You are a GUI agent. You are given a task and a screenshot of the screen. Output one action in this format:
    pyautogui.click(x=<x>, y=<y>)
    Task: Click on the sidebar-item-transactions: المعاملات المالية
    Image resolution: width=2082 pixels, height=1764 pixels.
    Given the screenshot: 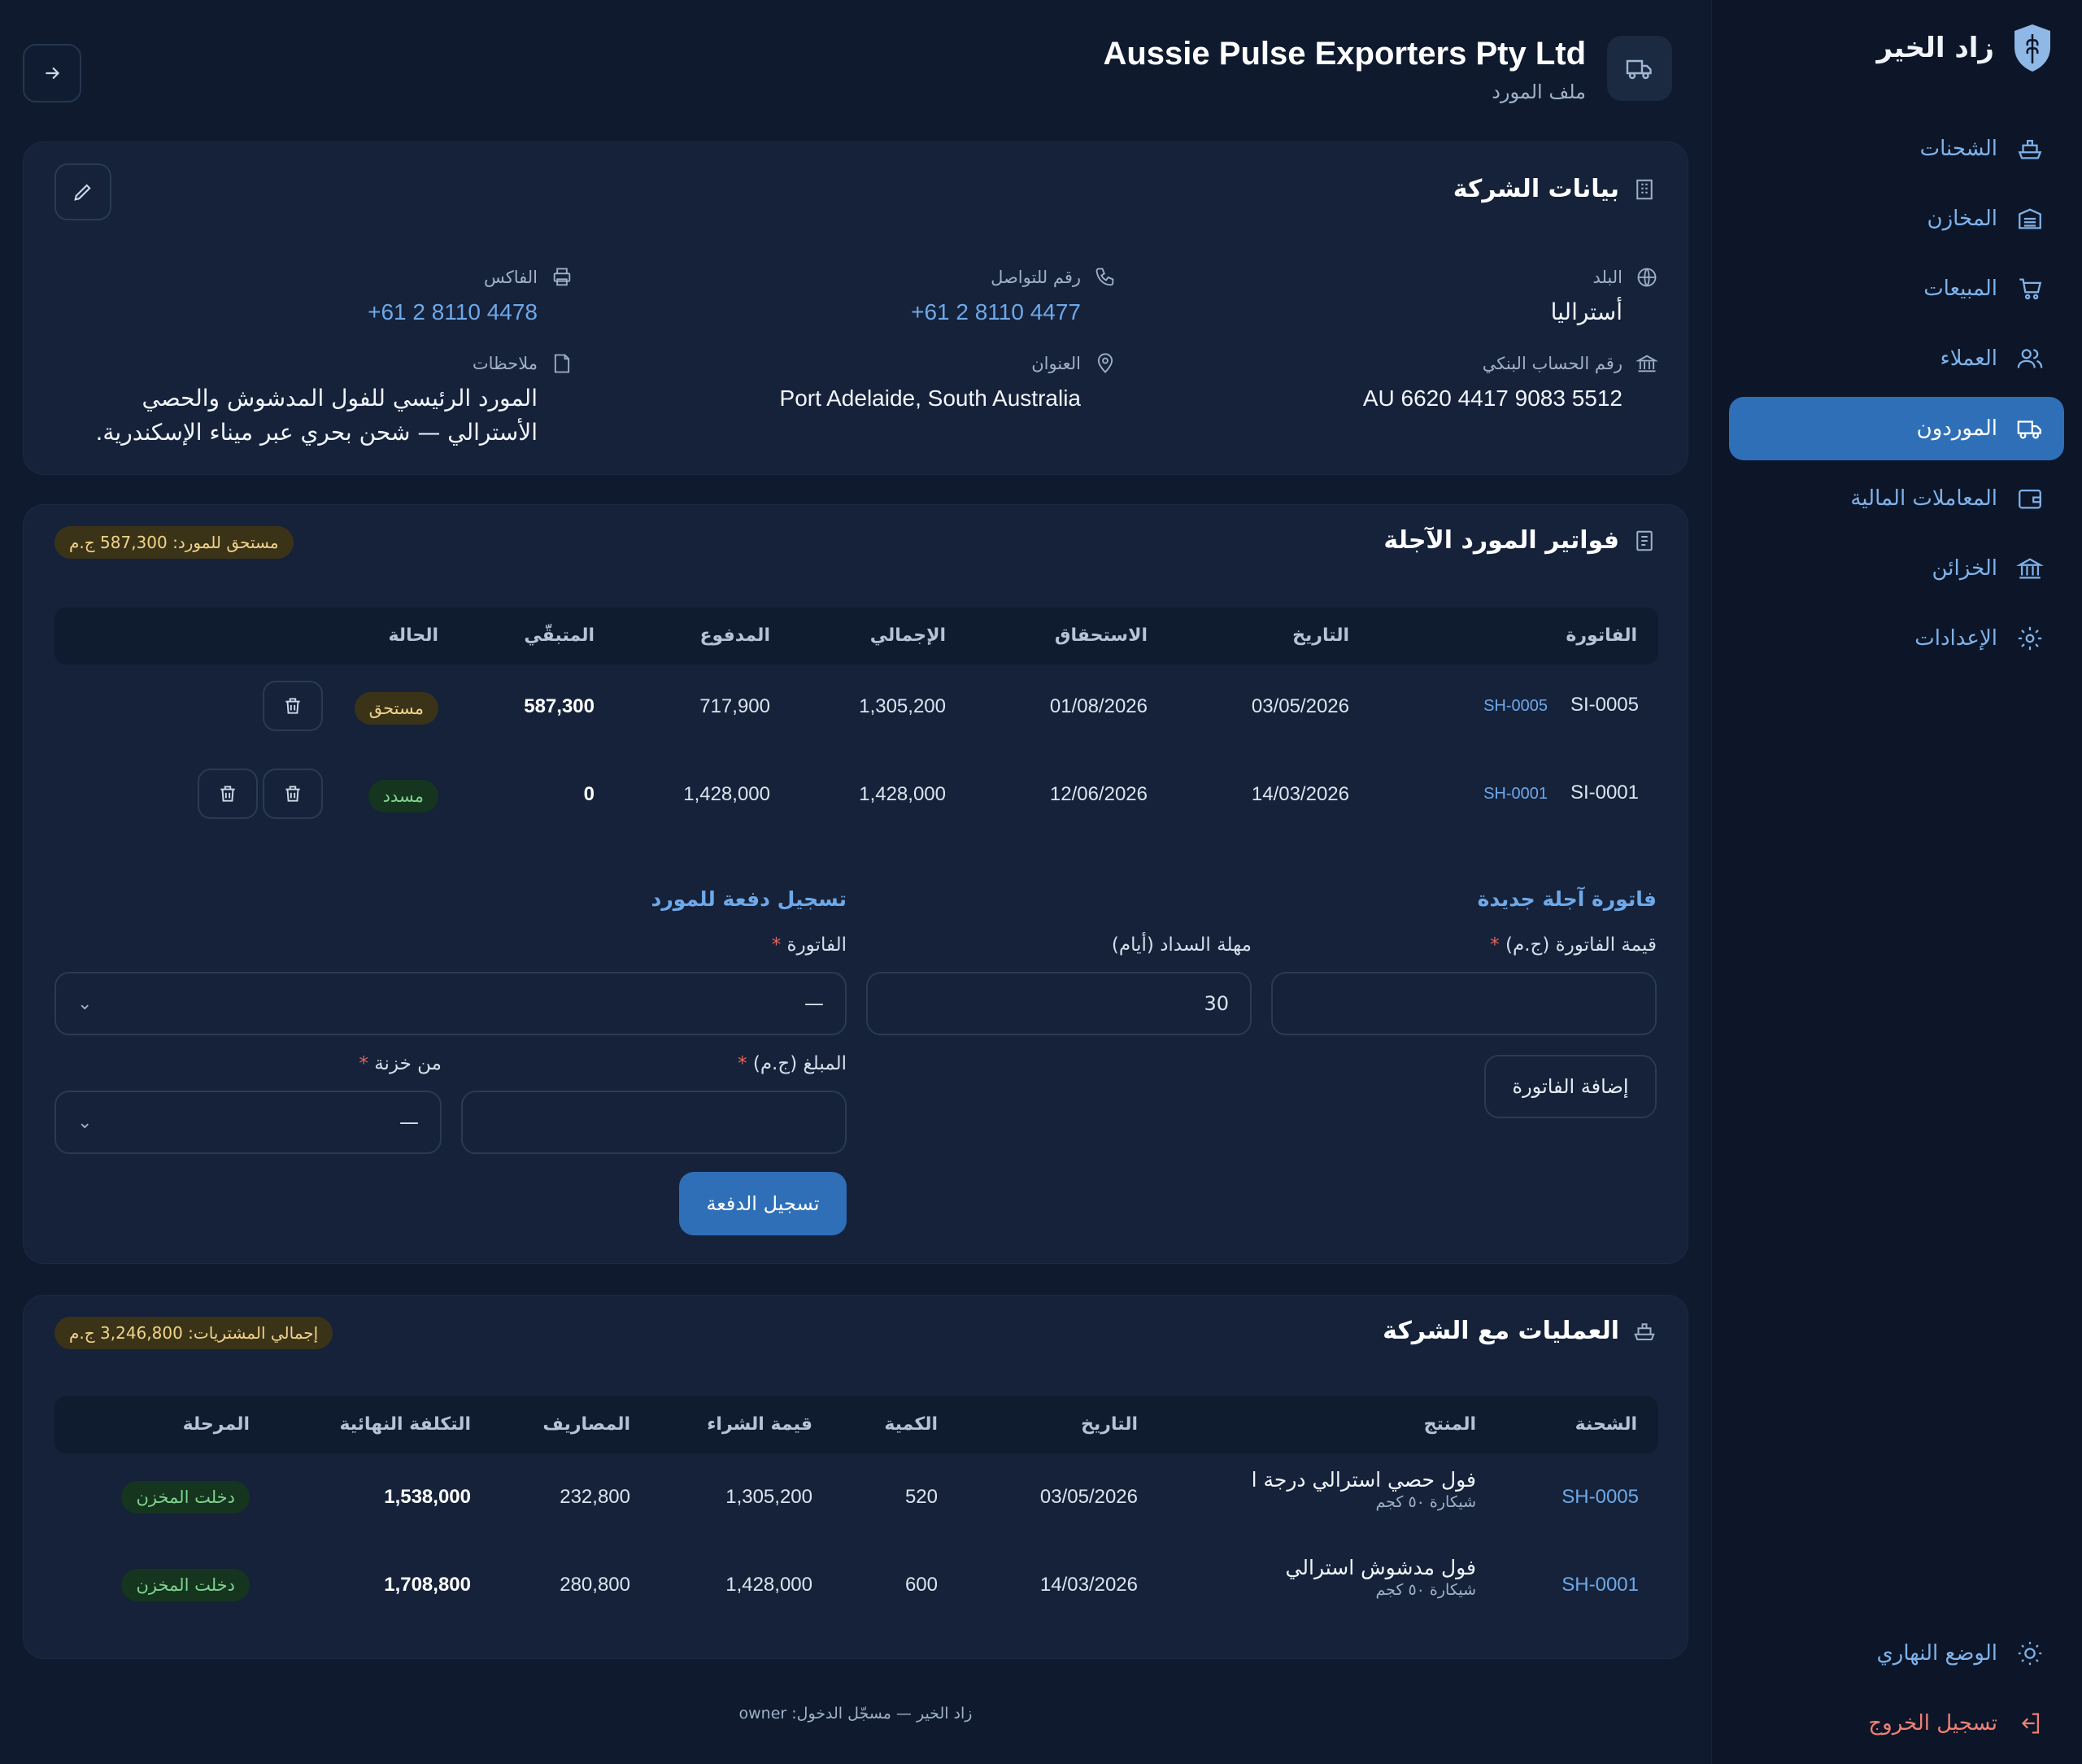 What is the action you would take?
    pyautogui.click(x=1897, y=499)
    